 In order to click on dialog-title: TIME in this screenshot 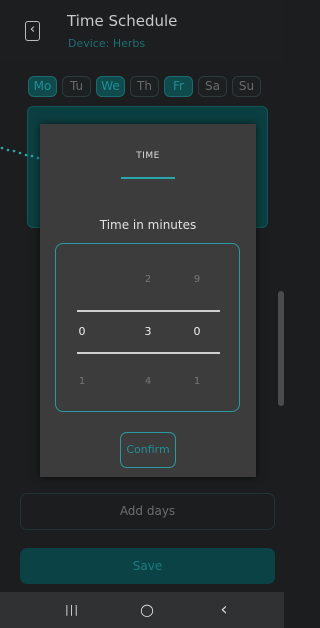, I will do `click(148, 156)`.